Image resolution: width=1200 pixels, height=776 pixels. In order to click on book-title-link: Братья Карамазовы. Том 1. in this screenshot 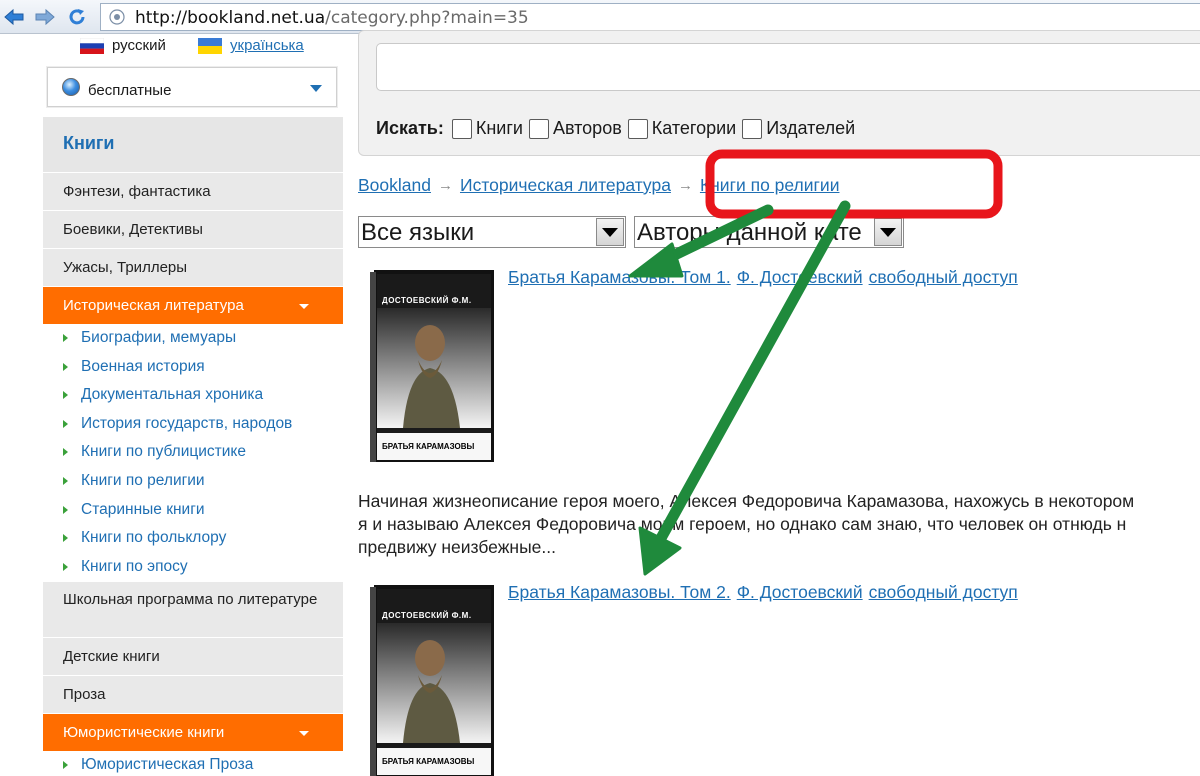, I will do `click(619, 277)`.